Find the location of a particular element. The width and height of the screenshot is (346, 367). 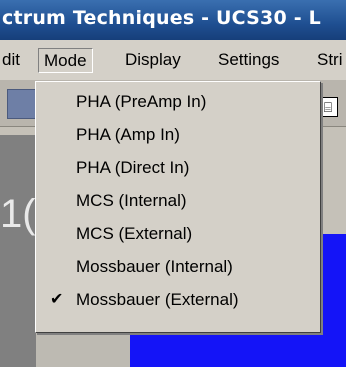

menu-item-label: MCS (External) is located at coordinates (134, 233).